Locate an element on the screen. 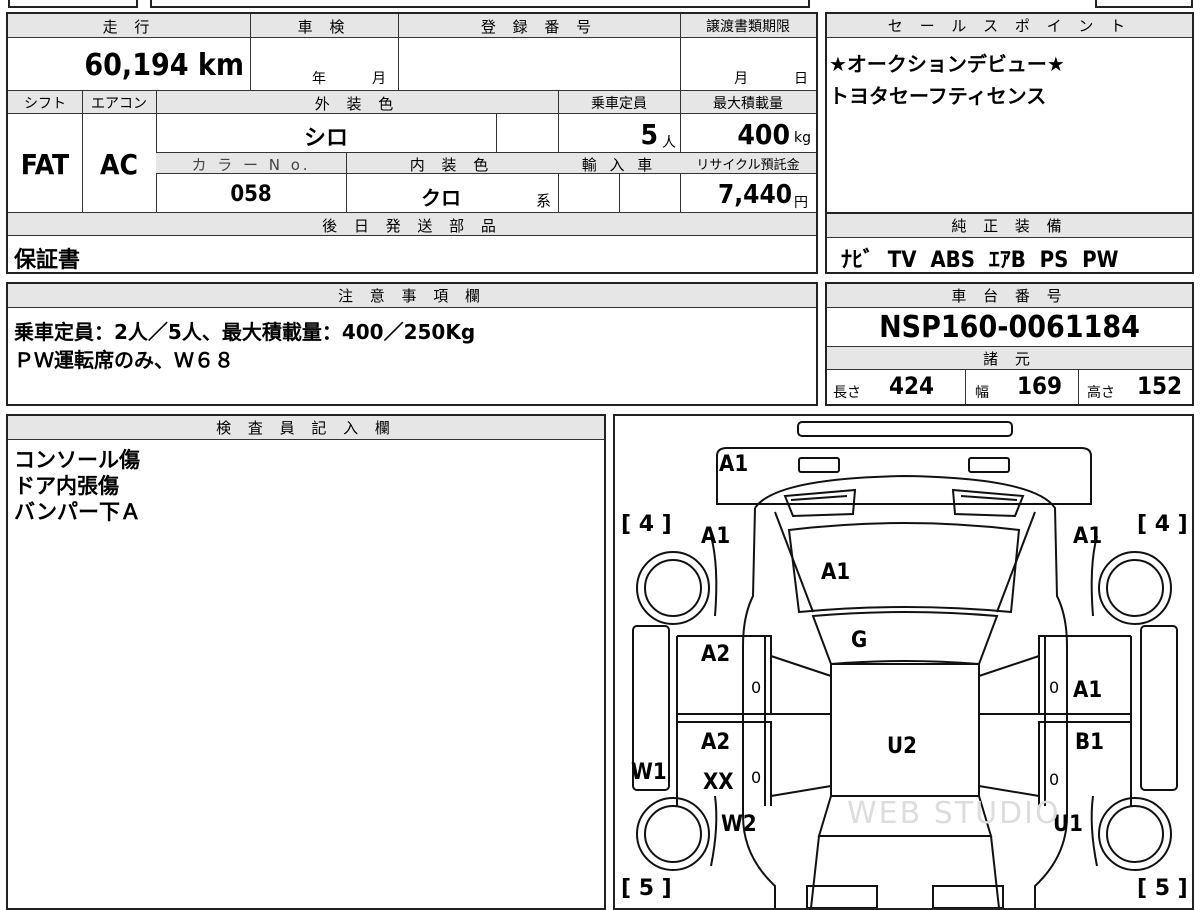 The height and width of the screenshot is (910, 1200). shift-label: シフト is located at coordinates (45, 104).